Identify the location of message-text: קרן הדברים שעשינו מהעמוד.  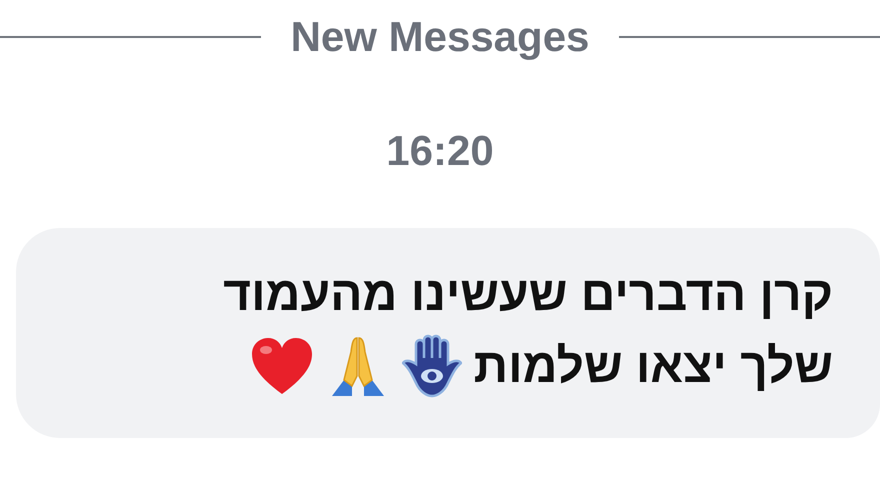
(528, 294).